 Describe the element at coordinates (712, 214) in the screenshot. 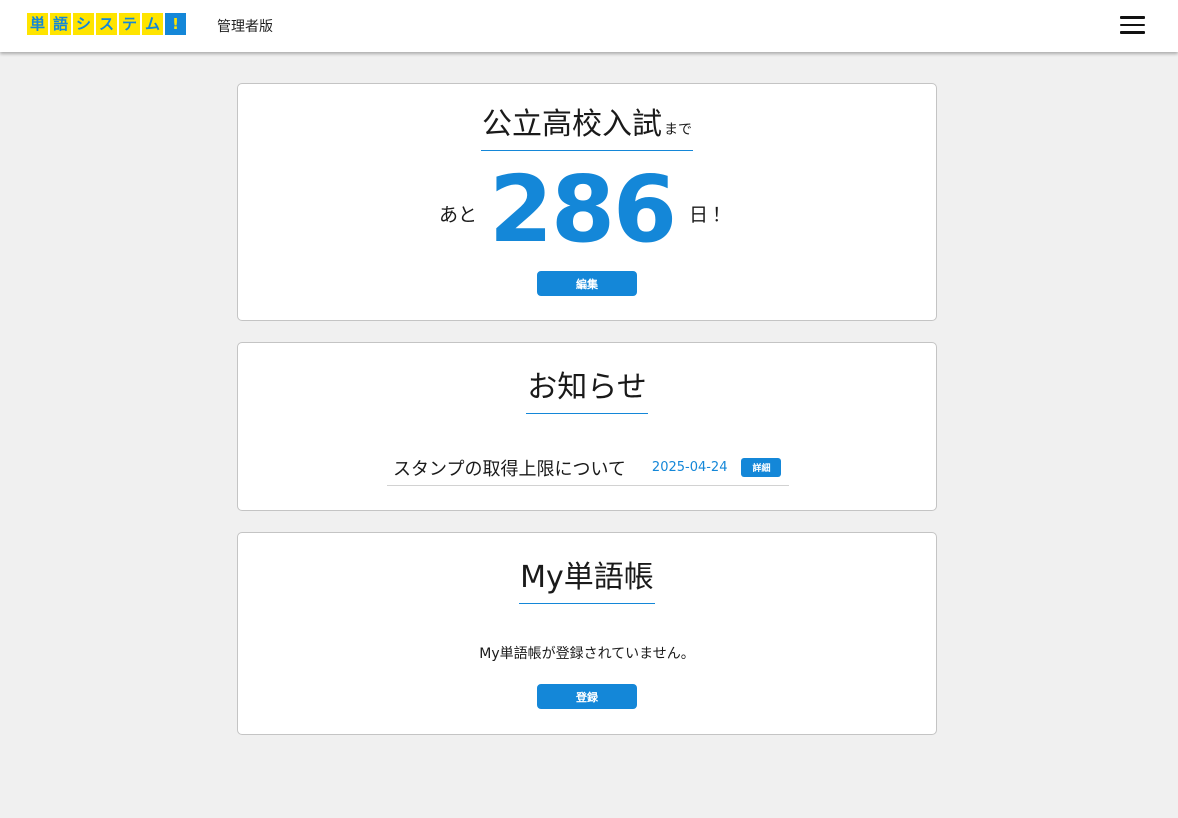

I see `countdown-suffix: 日！` at that location.